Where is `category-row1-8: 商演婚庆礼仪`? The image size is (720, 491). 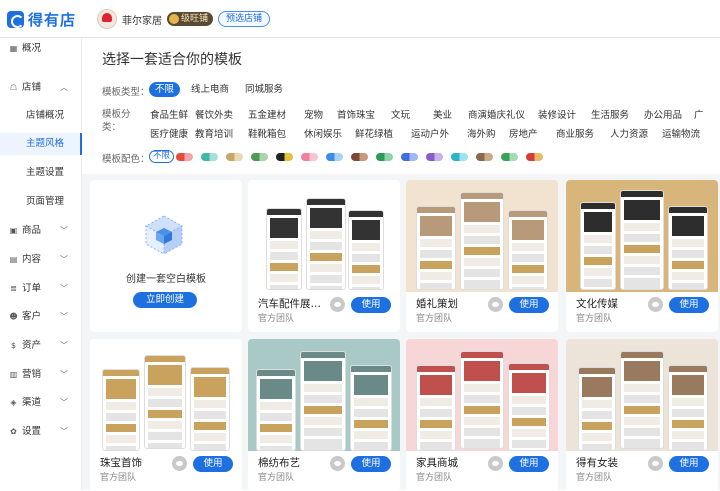 category-row1-8: 商演婚庆礼仪 is located at coordinates (496, 115).